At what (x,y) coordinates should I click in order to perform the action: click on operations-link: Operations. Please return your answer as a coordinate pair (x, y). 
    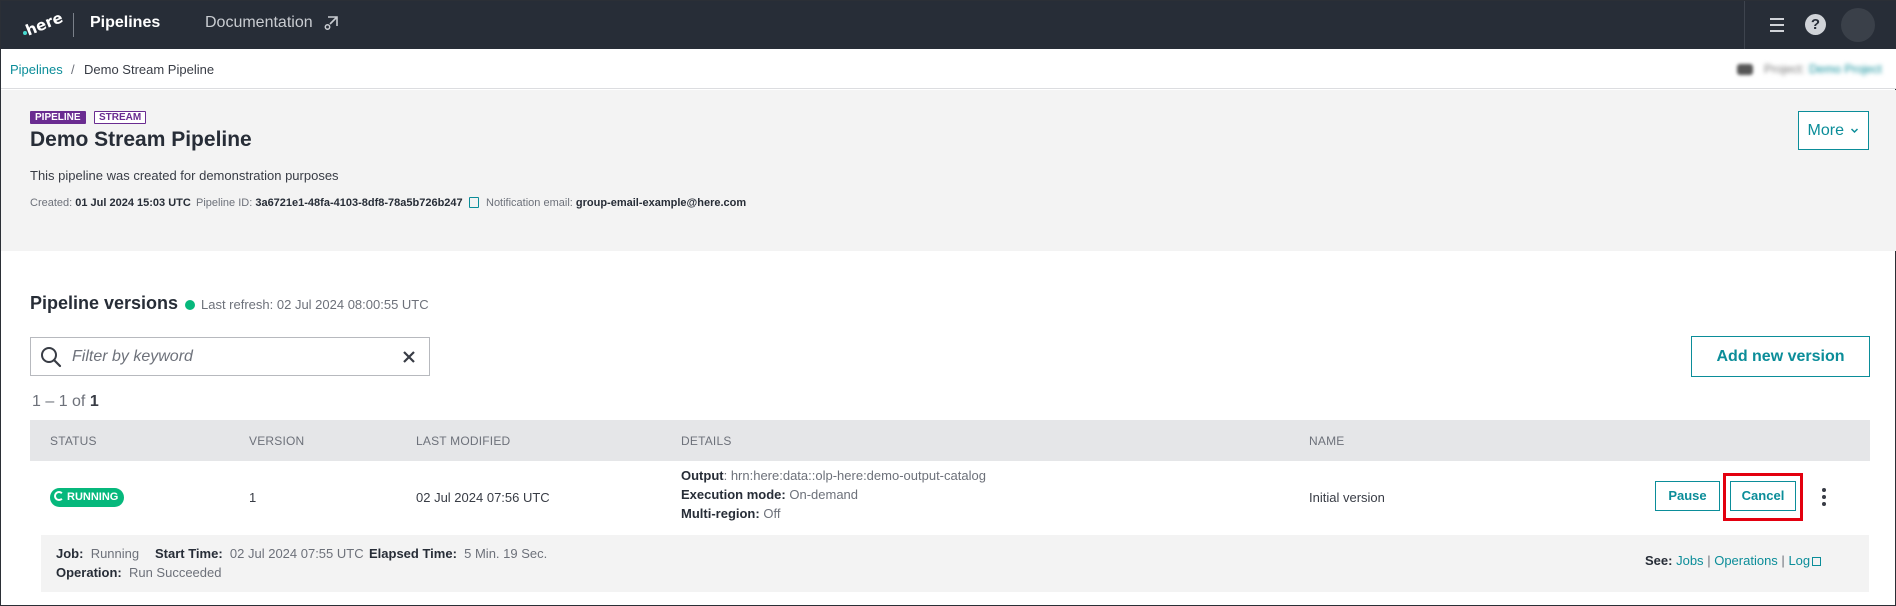
    Looking at the image, I should click on (1746, 560).